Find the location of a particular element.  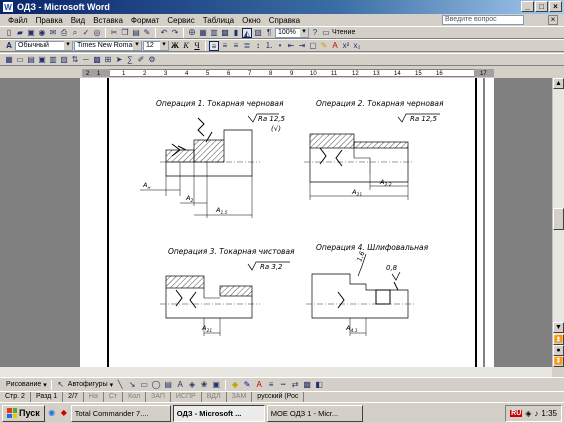

columns-icon: ▮ is located at coordinates (236, 33).